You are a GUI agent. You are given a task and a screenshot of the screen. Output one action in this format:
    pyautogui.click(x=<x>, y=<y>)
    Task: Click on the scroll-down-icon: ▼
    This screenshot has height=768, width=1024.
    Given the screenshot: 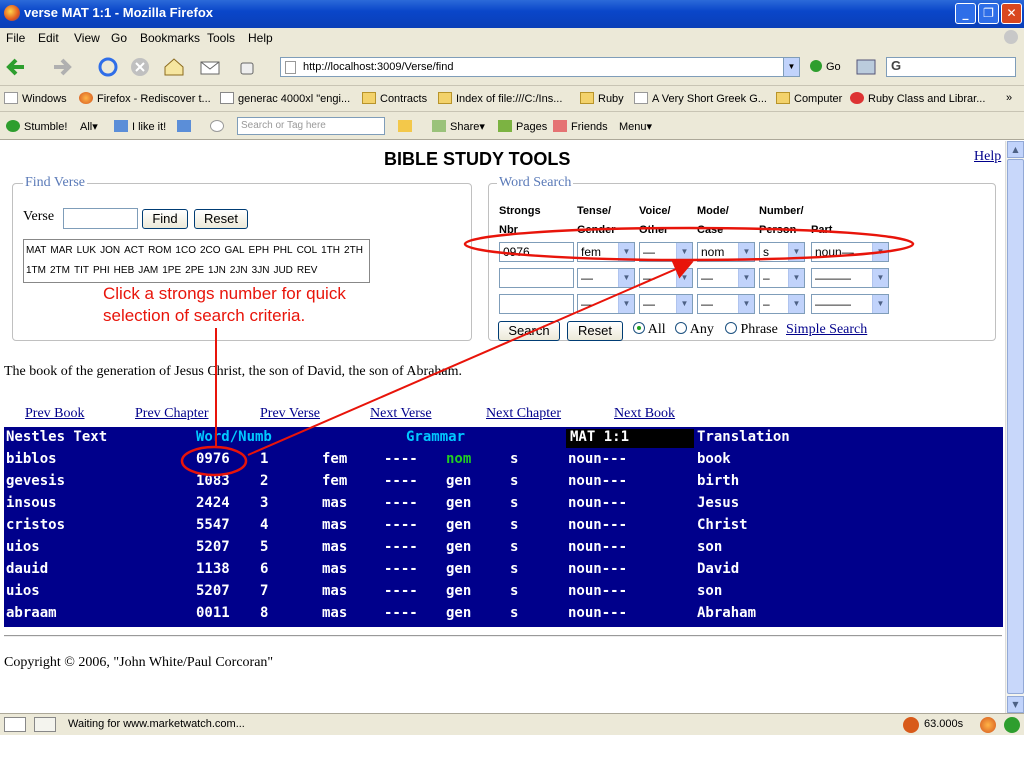 What is the action you would take?
    pyautogui.click(x=1015, y=704)
    